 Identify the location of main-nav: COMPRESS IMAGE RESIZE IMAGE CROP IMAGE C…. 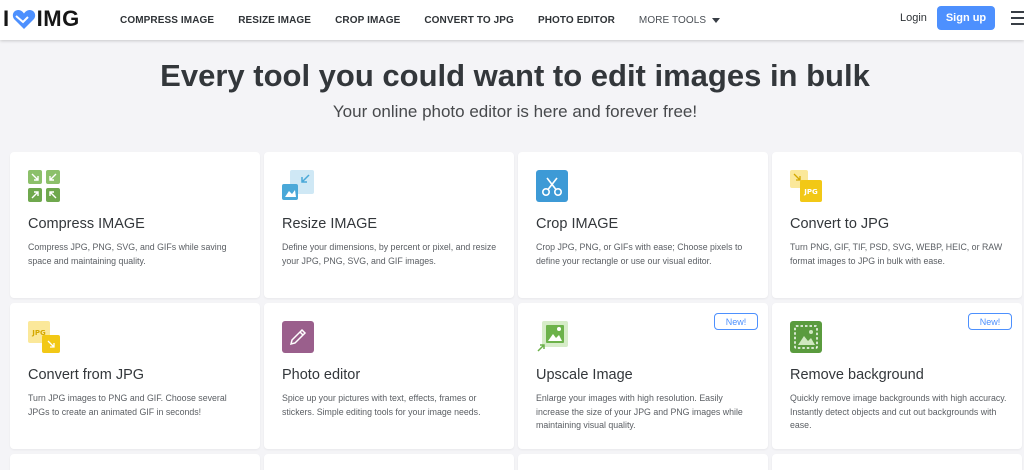
(432, 20).